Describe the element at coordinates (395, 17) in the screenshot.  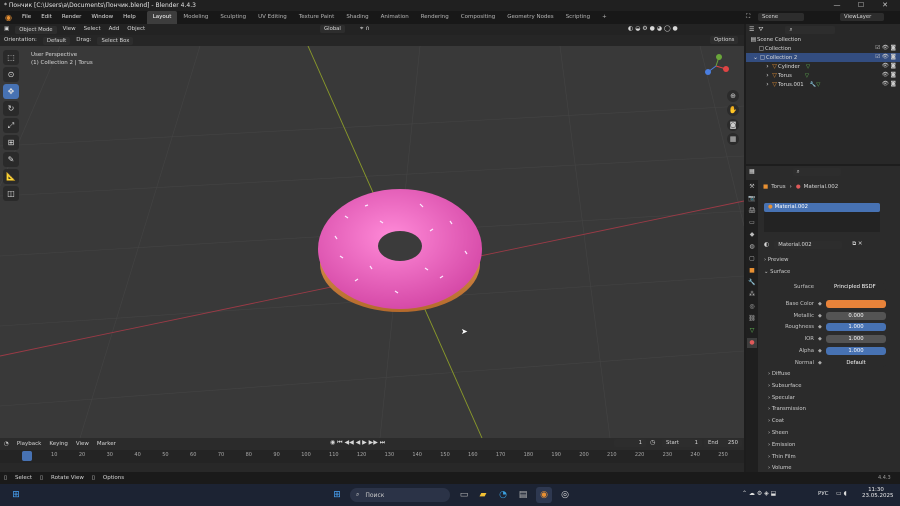
I see `tab-animation: Animation` at that location.